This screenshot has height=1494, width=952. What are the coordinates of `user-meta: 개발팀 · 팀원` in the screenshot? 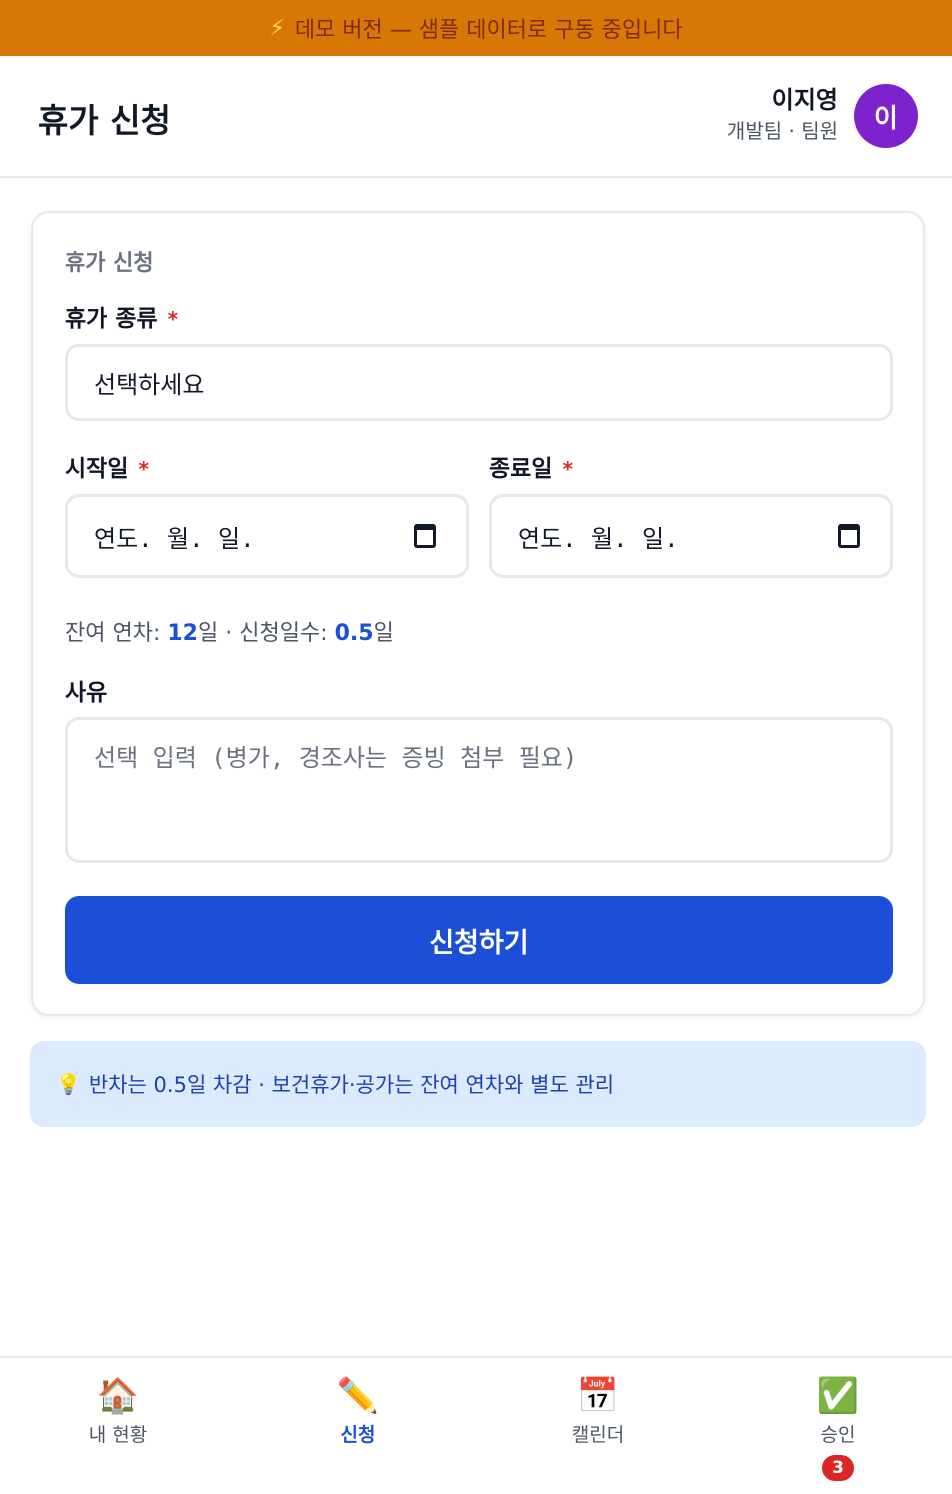 It's located at (782, 131).